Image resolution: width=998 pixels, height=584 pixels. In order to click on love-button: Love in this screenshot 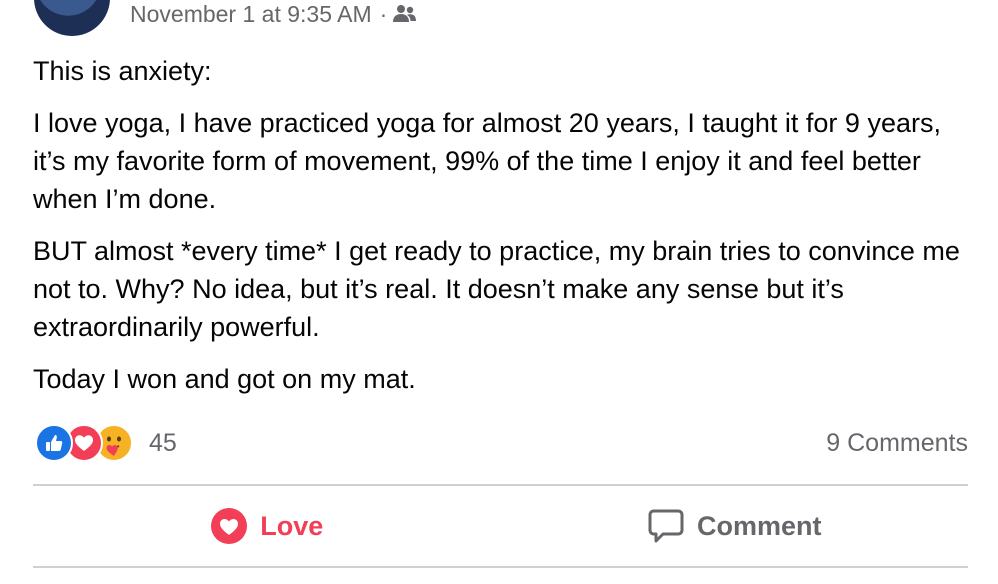, I will do `click(267, 526)`.